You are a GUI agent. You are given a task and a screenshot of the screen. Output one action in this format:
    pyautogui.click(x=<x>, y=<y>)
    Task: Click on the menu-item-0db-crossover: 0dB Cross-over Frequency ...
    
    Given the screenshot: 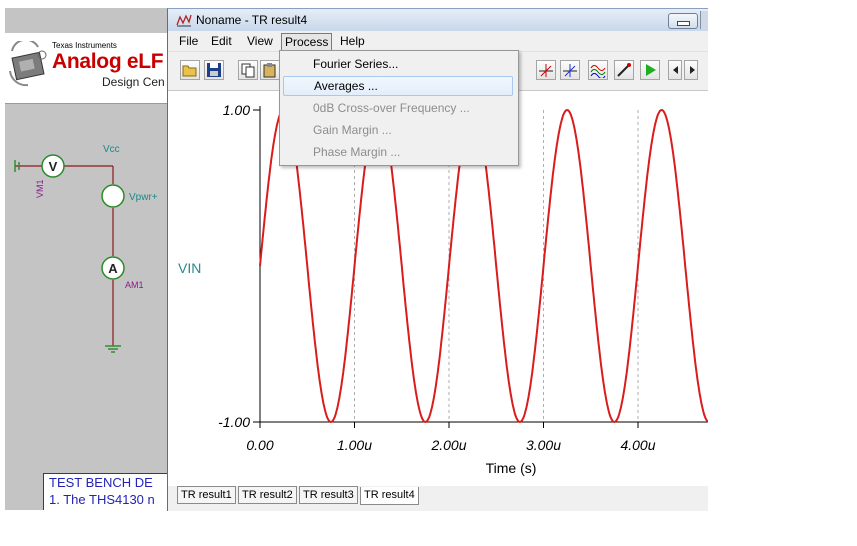 What is the action you would take?
    pyautogui.click(x=398, y=108)
    